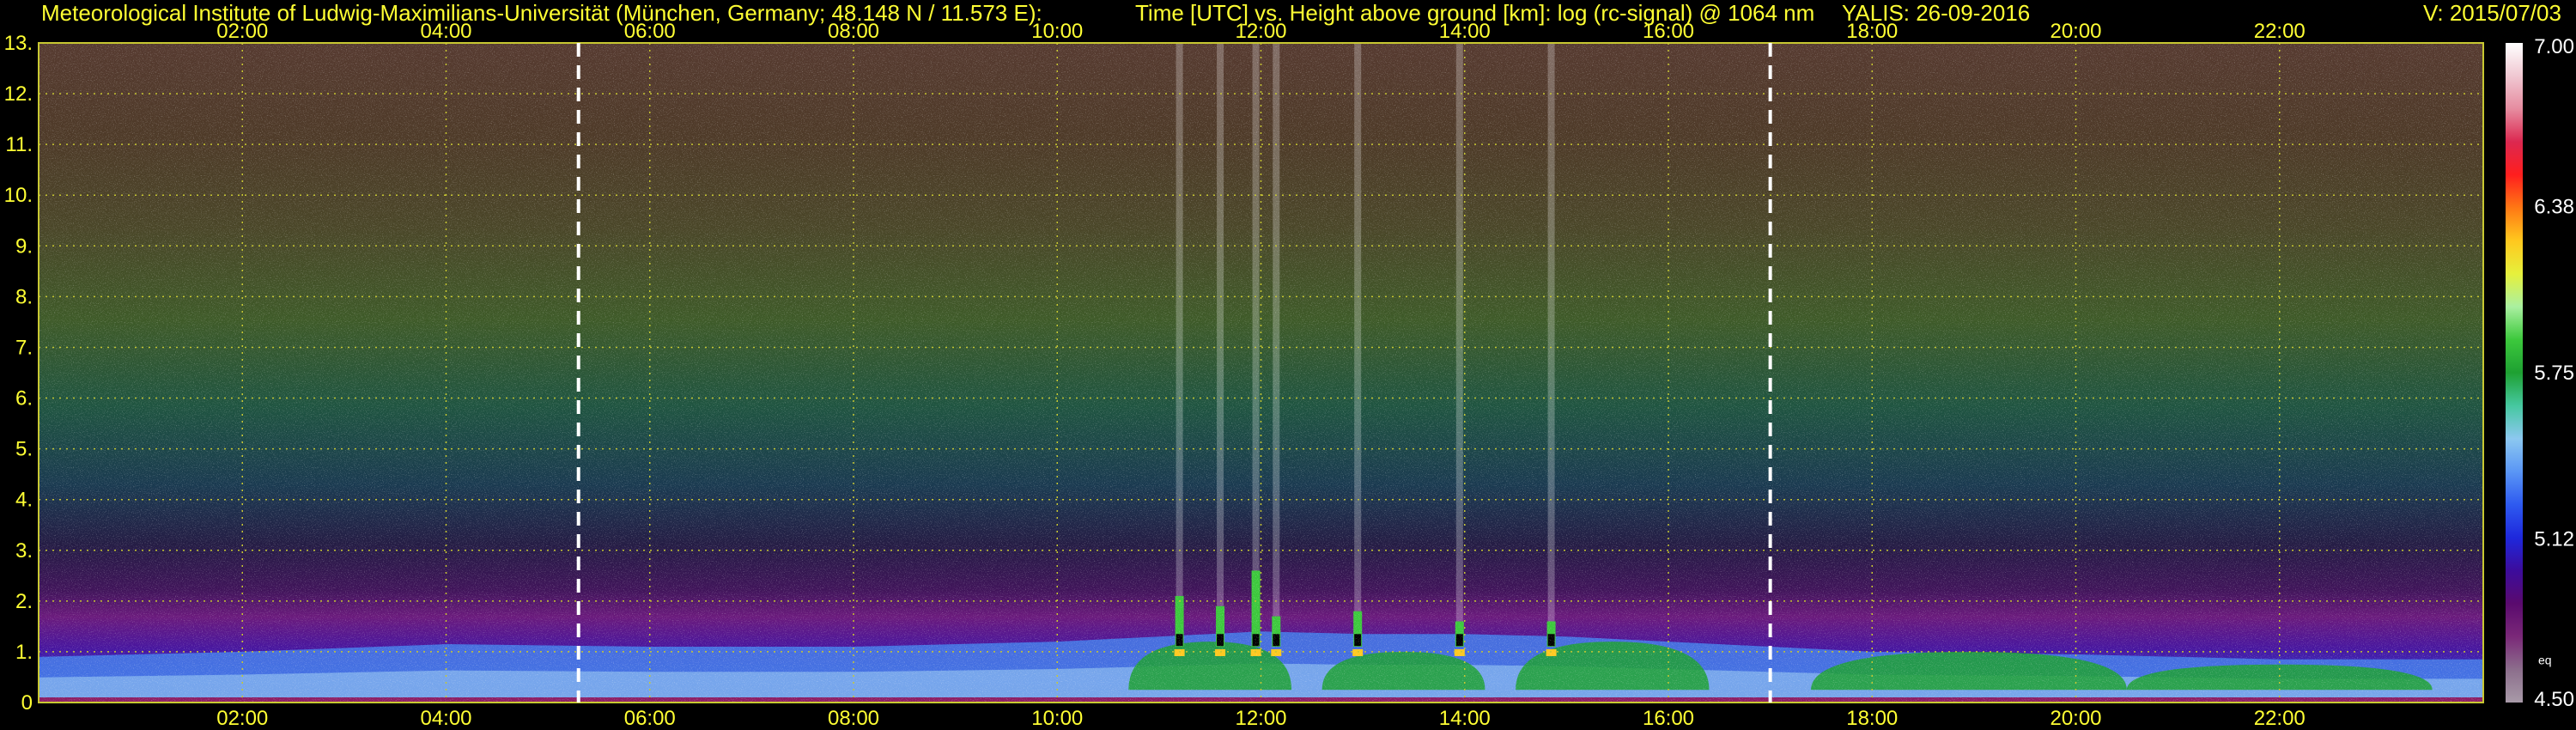 The width and height of the screenshot is (2576, 730). I want to click on colorbar-extra-label: eq, so click(2545, 660).